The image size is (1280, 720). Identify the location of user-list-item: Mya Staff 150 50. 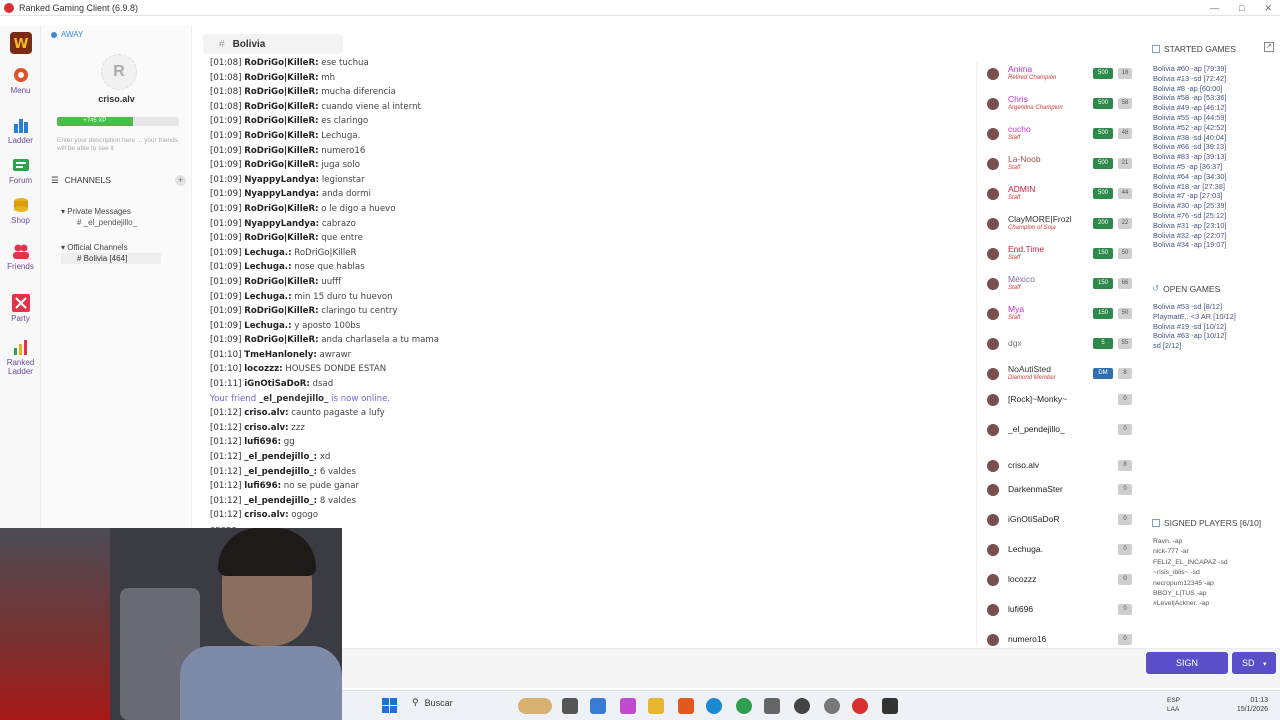
(1057, 314).